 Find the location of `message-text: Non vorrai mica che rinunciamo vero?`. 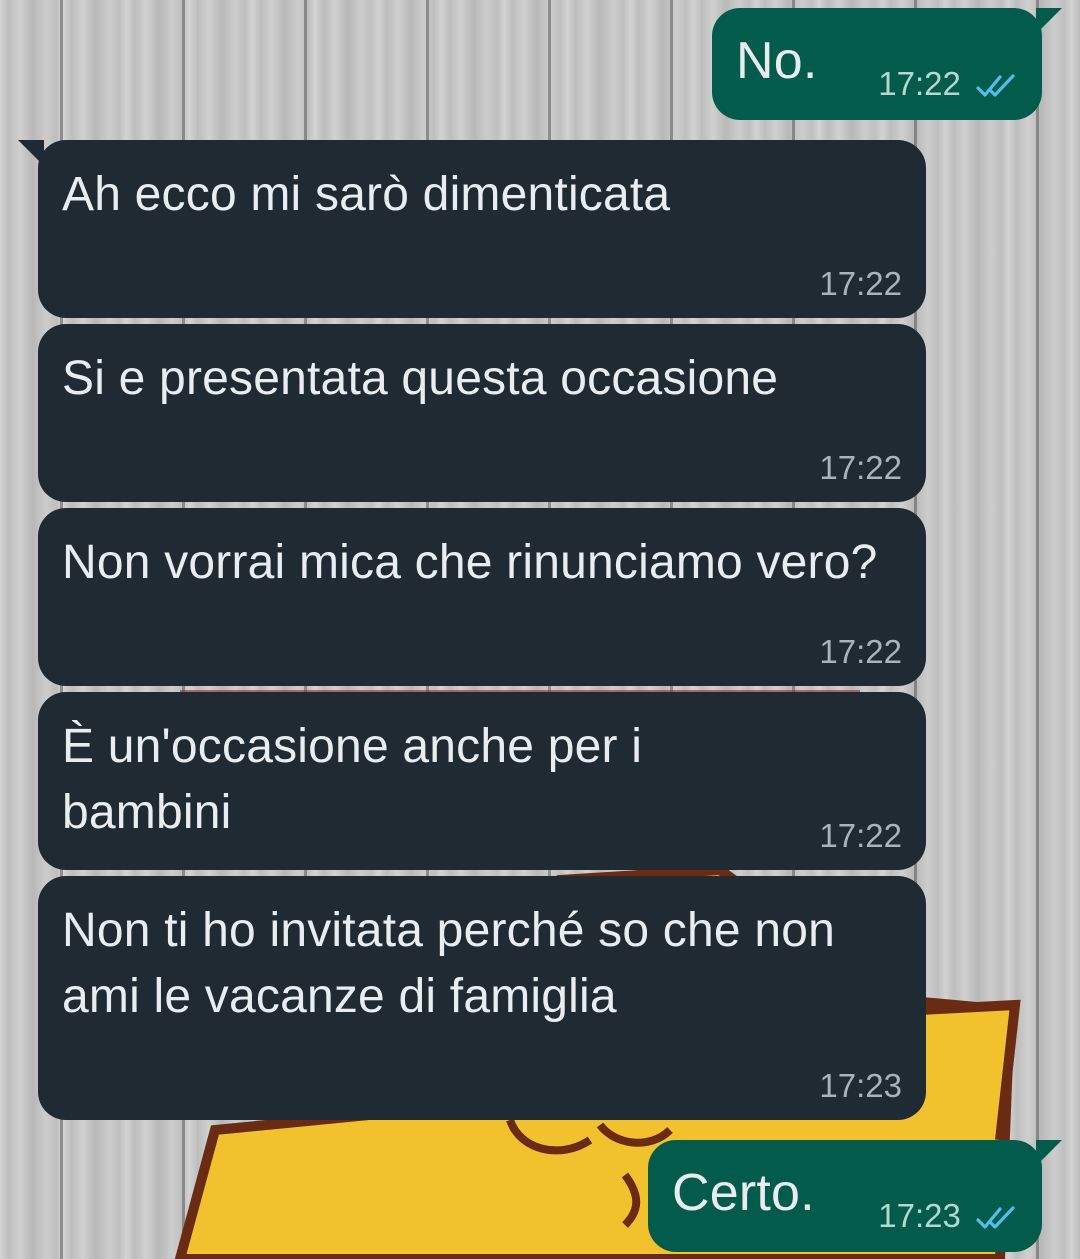

message-text: Non vorrai mica che rinunciamo vero? is located at coordinates (470, 562).